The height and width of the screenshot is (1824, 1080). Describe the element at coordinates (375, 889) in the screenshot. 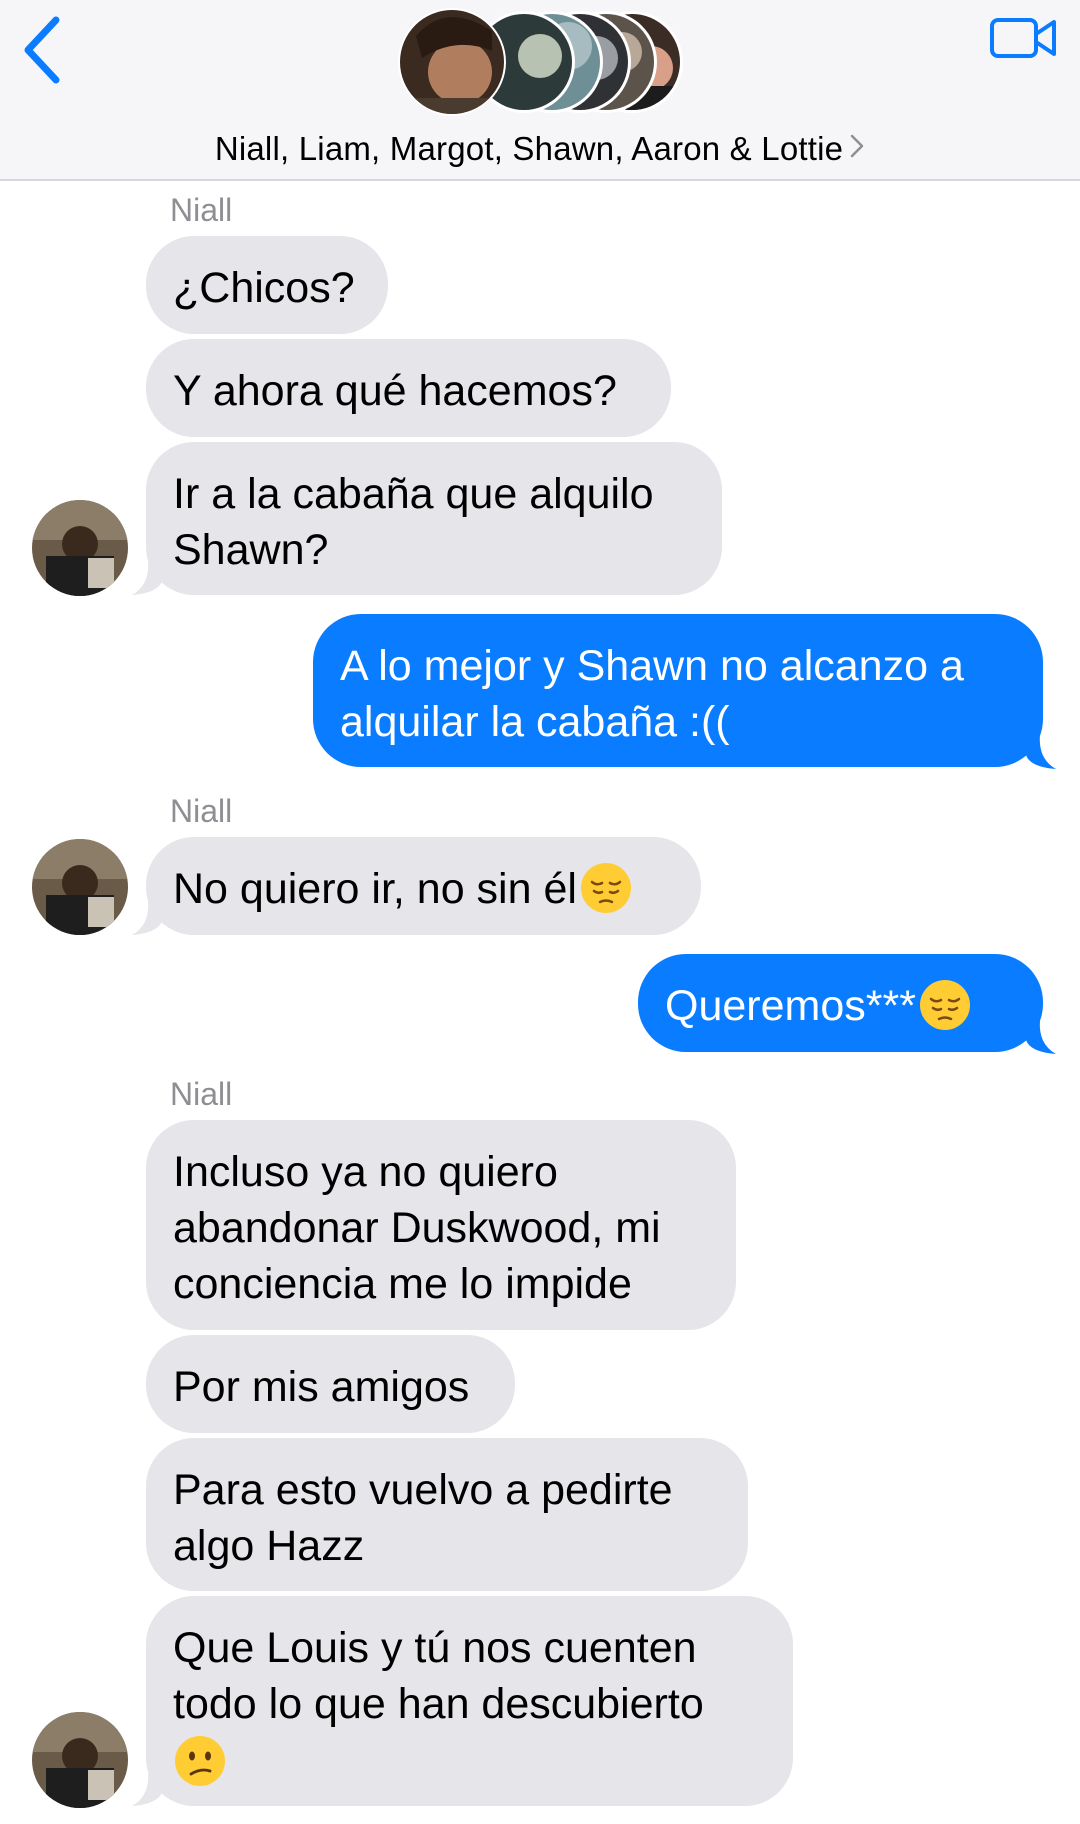

I see `message-text: No quiero ir, no sin él` at that location.